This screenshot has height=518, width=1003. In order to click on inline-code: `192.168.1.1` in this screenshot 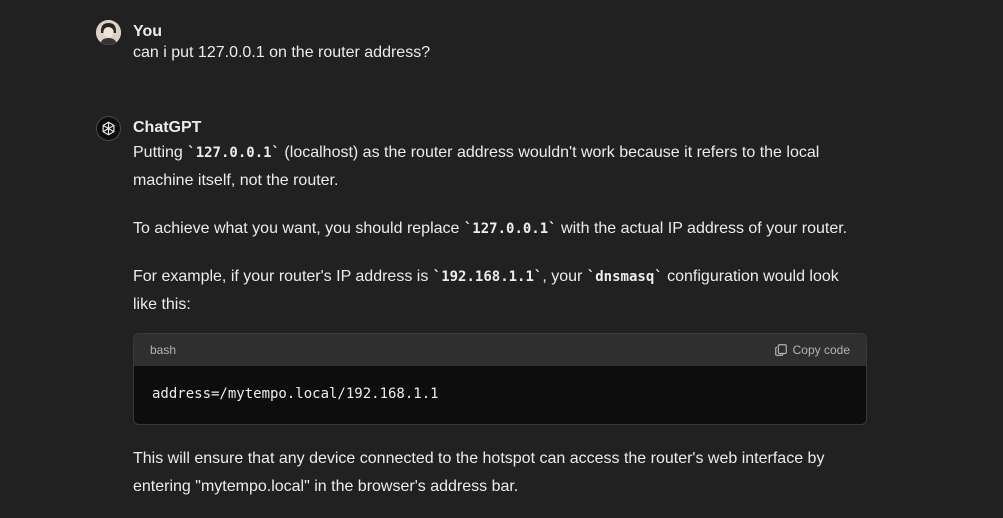, I will do `click(487, 277)`.